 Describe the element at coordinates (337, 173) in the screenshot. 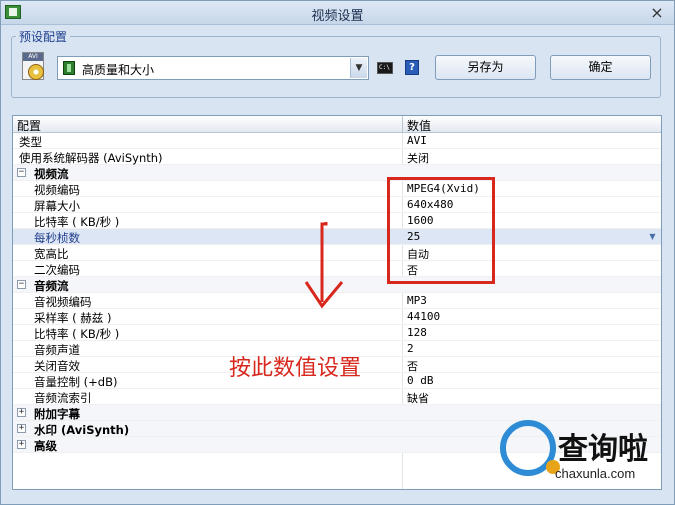

I see `category-video-stream: − 视频流` at that location.